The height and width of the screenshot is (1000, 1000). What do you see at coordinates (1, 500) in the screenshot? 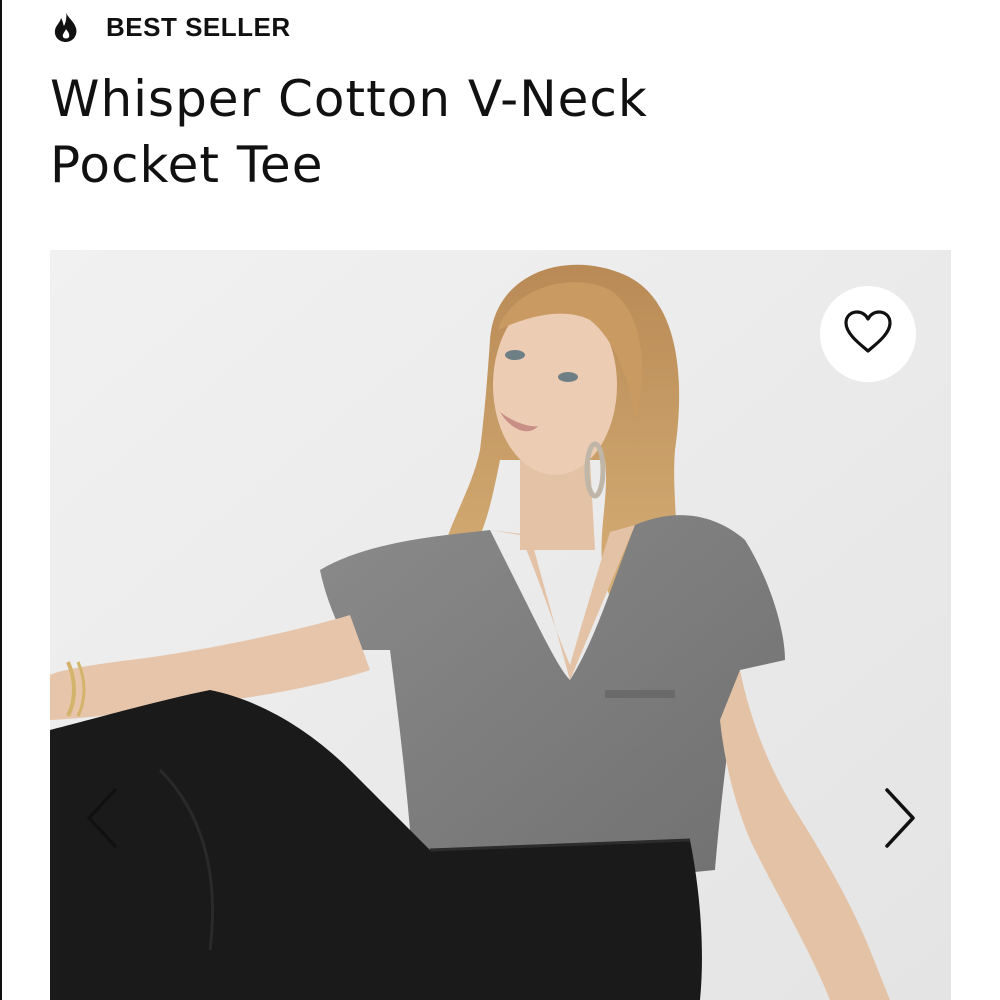
I see `left-border` at bounding box center [1, 500].